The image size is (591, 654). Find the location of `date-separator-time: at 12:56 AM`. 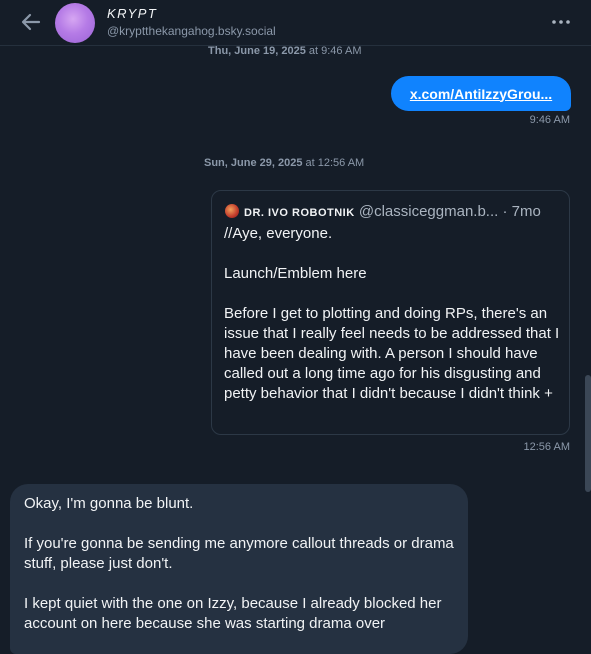

date-separator-time: at 12:56 AM is located at coordinates (335, 163).